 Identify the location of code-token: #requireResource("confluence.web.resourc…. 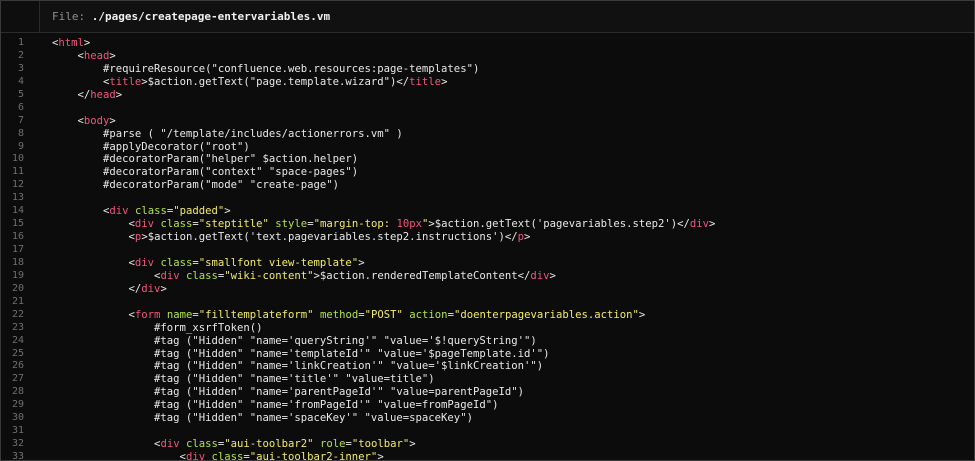
(266, 68).